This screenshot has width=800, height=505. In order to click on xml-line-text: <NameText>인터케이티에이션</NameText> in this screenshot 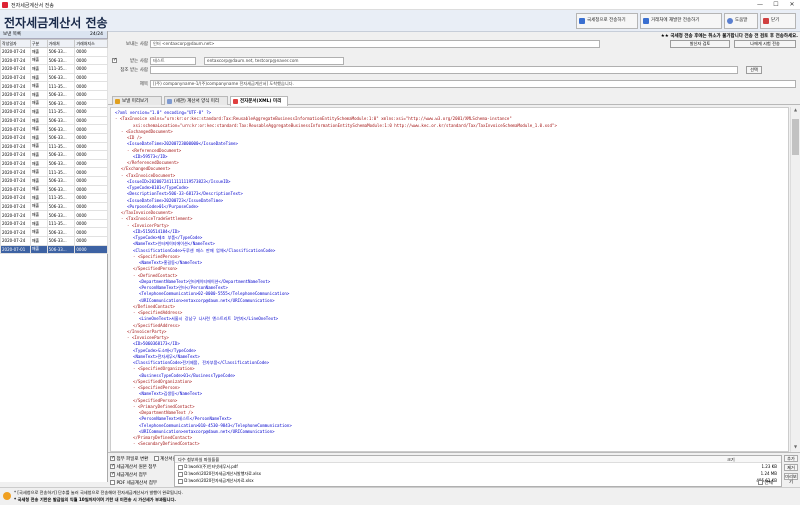, I will do `click(174, 244)`.